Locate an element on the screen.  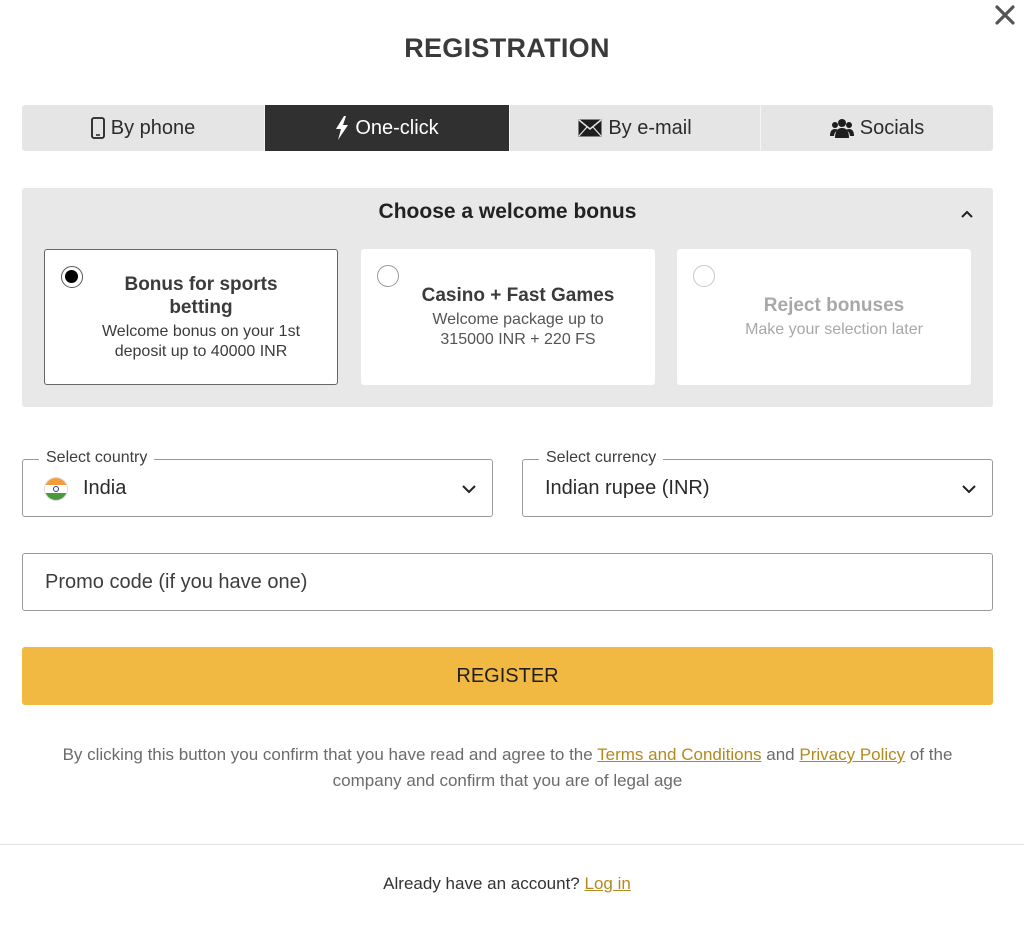
promo-code-field is located at coordinates (507, 582).